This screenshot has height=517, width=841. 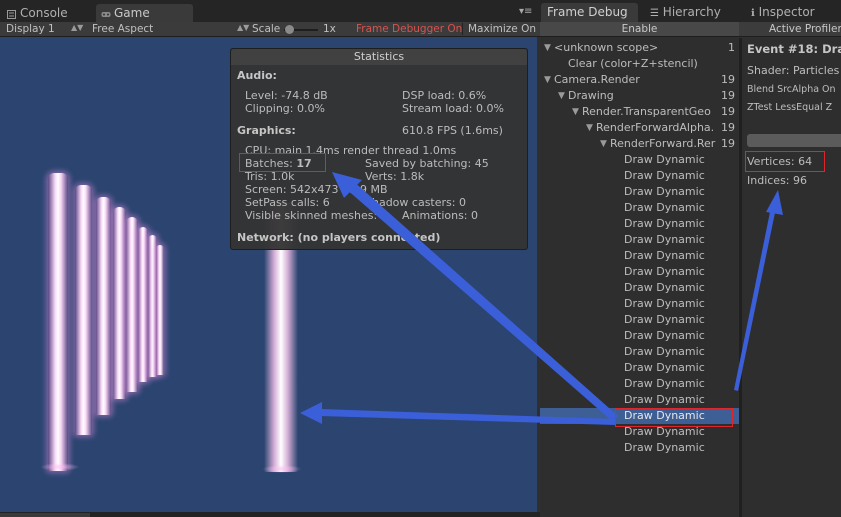 I want to click on tab-frame-debug-label: Frame Debug, so click(x=587, y=12).